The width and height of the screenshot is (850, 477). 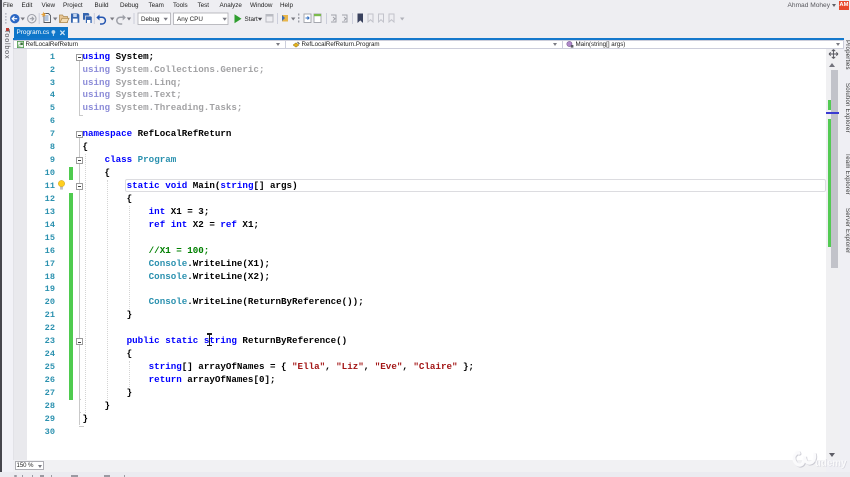 I want to click on svg-text: C, so click(x=18, y=45).